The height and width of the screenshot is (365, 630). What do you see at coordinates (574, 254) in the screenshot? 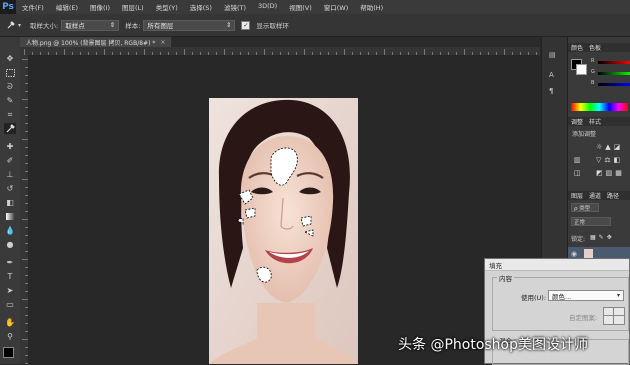
I see `visibility-icon: ◉` at bounding box center [574, 254].